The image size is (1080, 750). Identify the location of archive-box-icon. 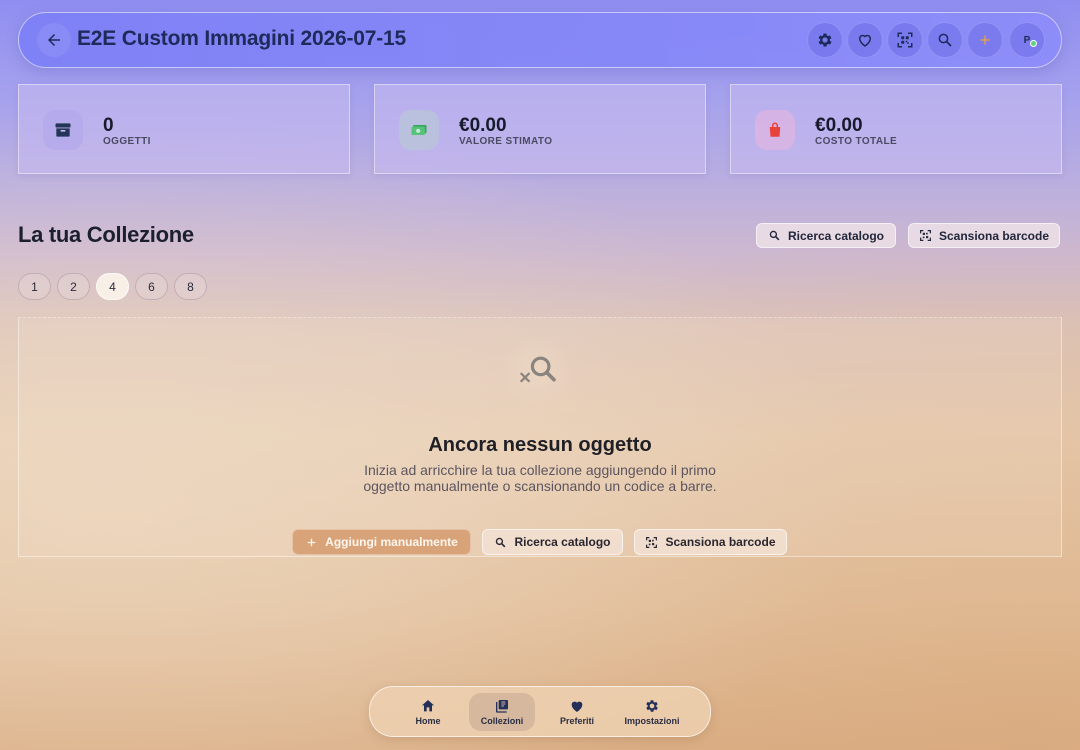
(63, 130).